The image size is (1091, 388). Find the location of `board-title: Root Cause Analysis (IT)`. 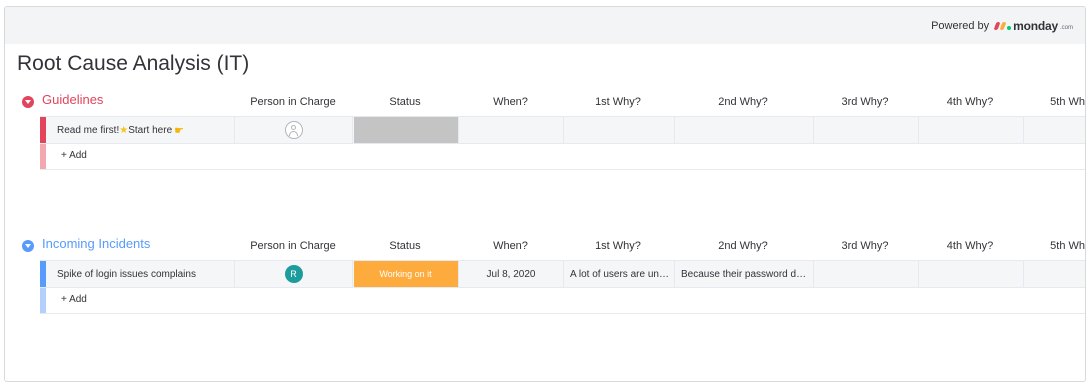

board-title: Root Cause Analysis (IT) is located at coordinates (133, 63).